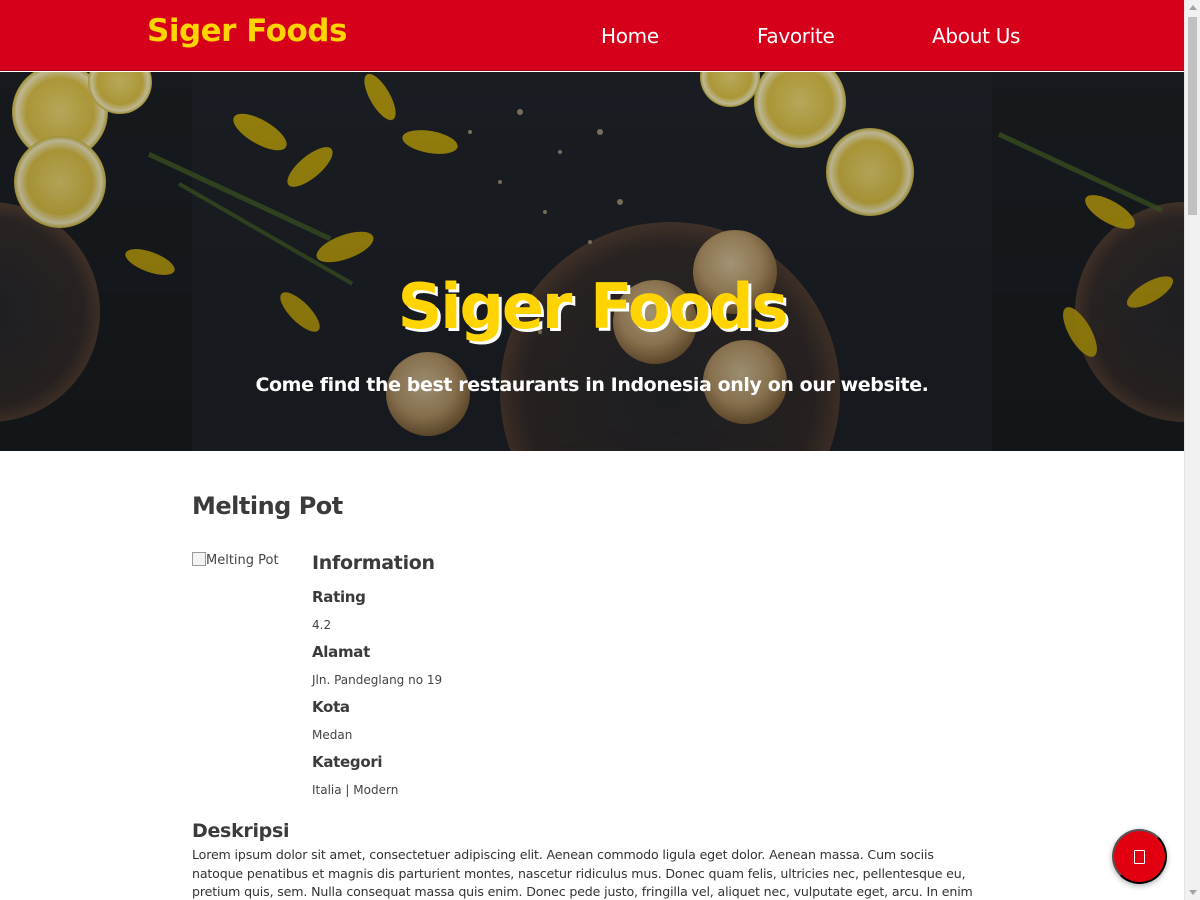 This screenshot has width=1200, height=900. I want to click on site-header: Siger Foods Home Favorite About Us, so click(592, 35).